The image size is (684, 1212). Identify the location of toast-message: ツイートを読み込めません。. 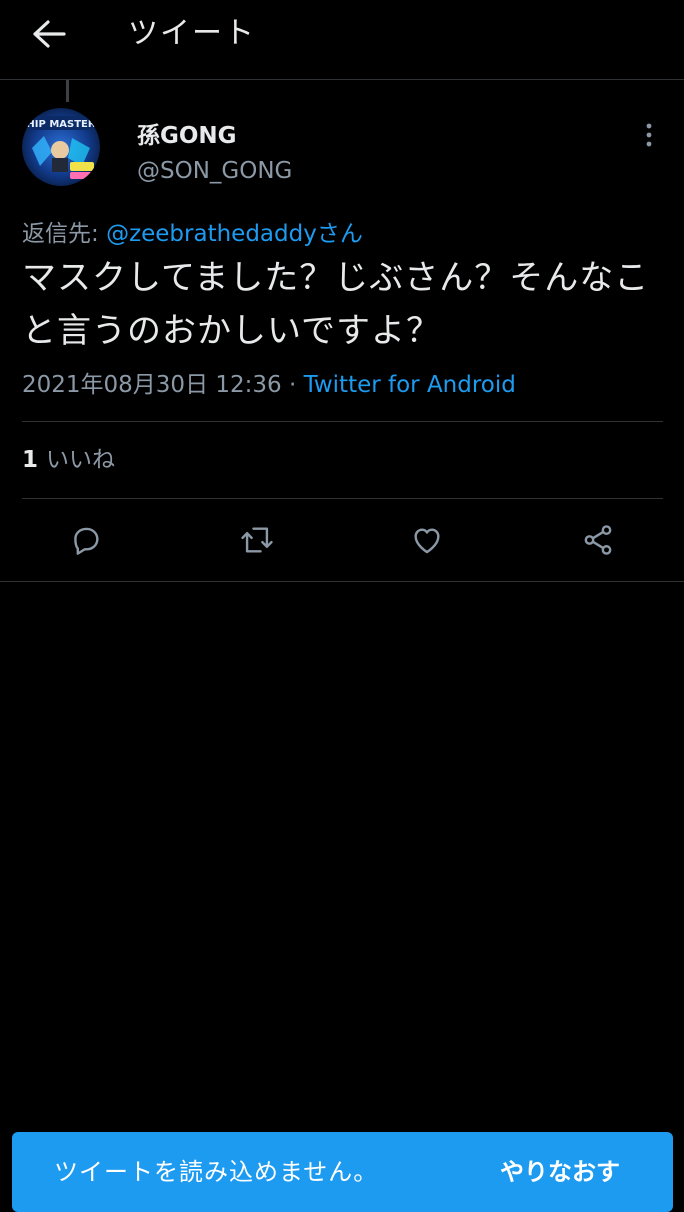
(216, 1172).